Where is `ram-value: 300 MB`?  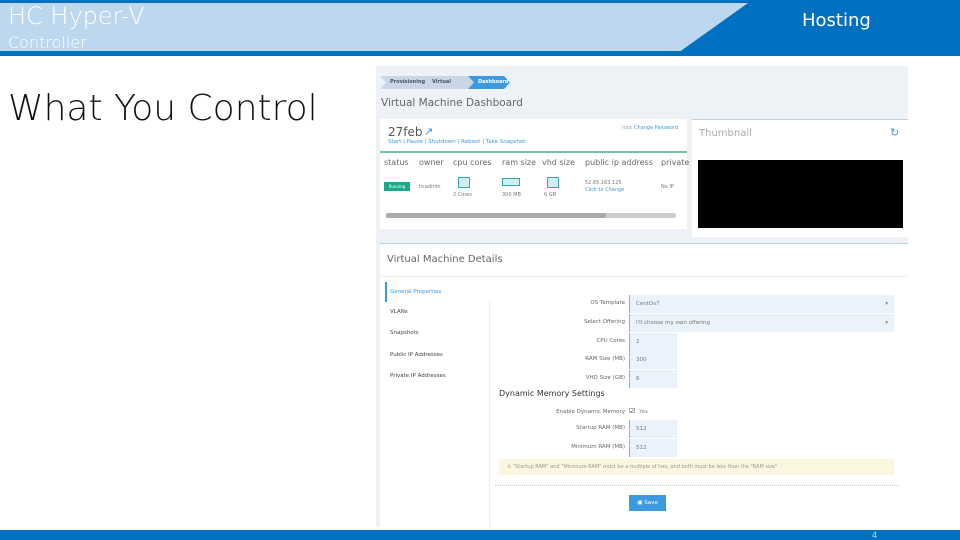 ram-value: 300 MB is located at coordinates (511, 195).